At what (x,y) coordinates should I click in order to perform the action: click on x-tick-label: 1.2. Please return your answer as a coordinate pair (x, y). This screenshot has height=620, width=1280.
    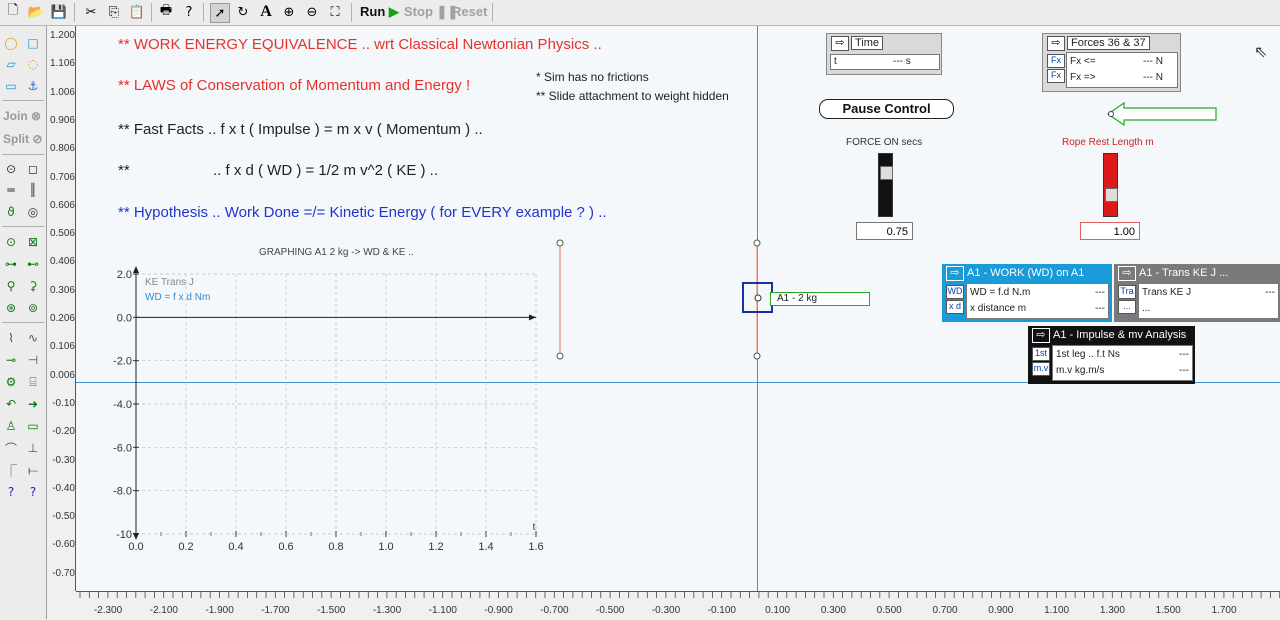
    Looking at the image, I should click on (435, 547).